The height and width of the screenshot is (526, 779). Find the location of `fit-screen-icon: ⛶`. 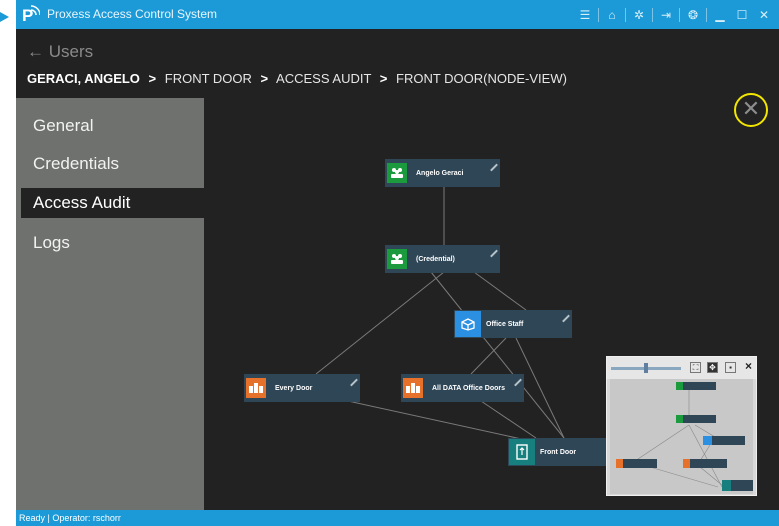

fit-screen-icon: ⛶ is located at coordinates (695, 367).